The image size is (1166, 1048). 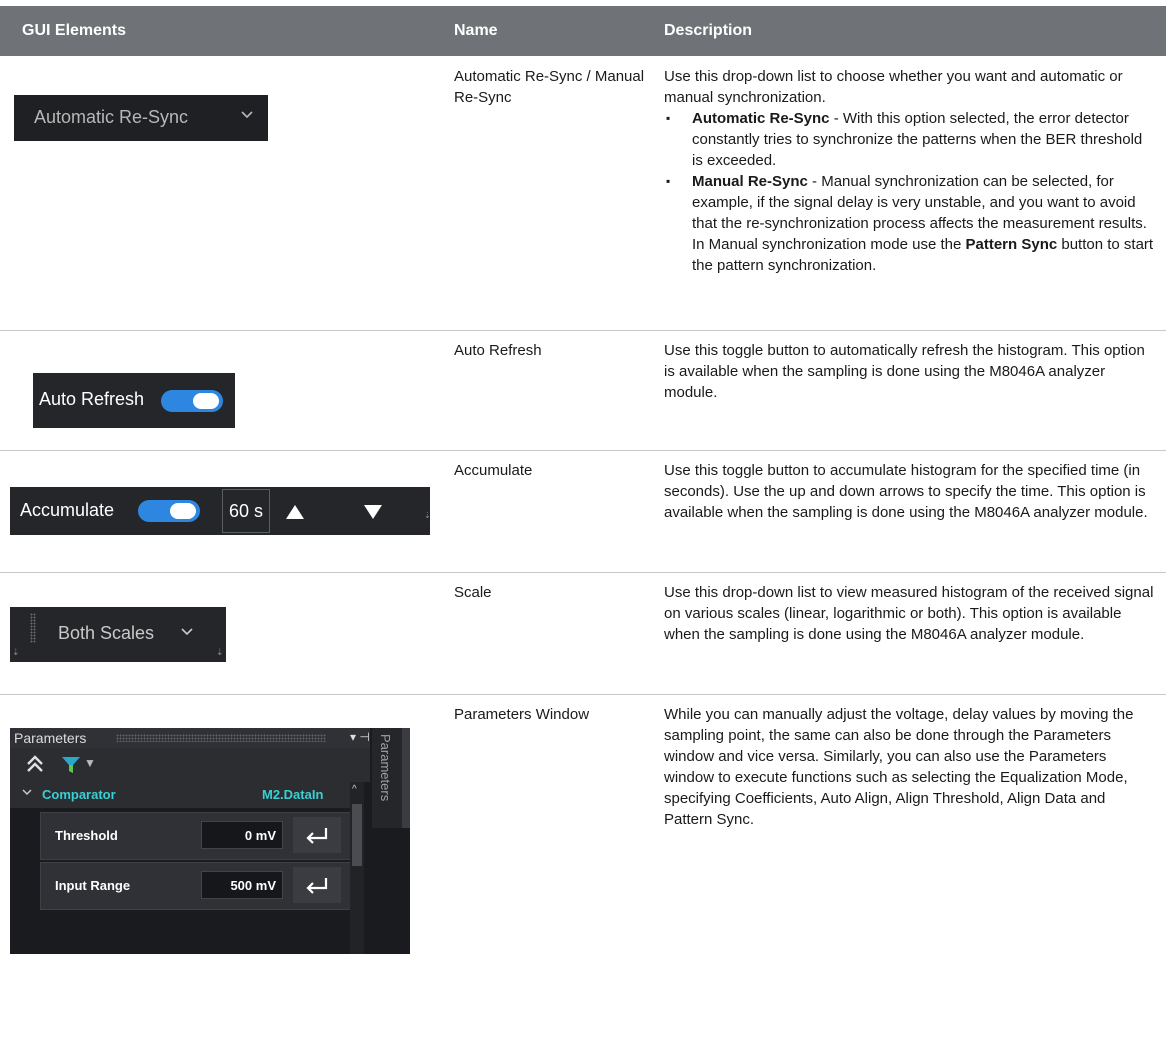 What do you see at coordinates (86, 835) in the screenshot?
I see `param-label: Threshold` at bounding box center [86, 835].